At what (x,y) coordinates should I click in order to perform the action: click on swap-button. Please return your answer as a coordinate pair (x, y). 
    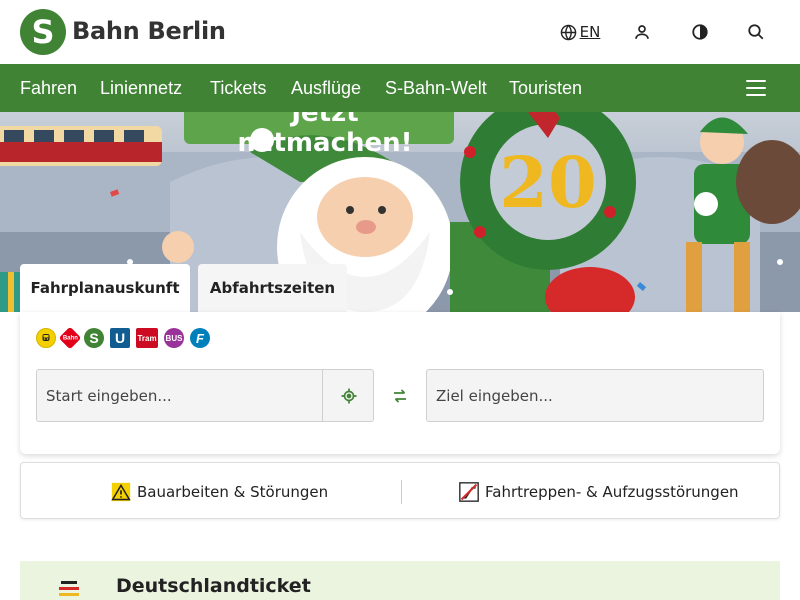
    Looking at the image, I should click on (400, 396).